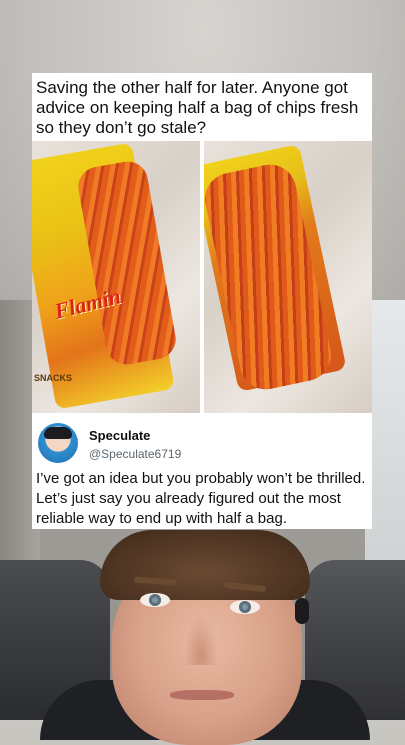  Describe the element at coordinates (135, 454) in the screenshot. I see `reply-handle: @Speculate6719` at that location.